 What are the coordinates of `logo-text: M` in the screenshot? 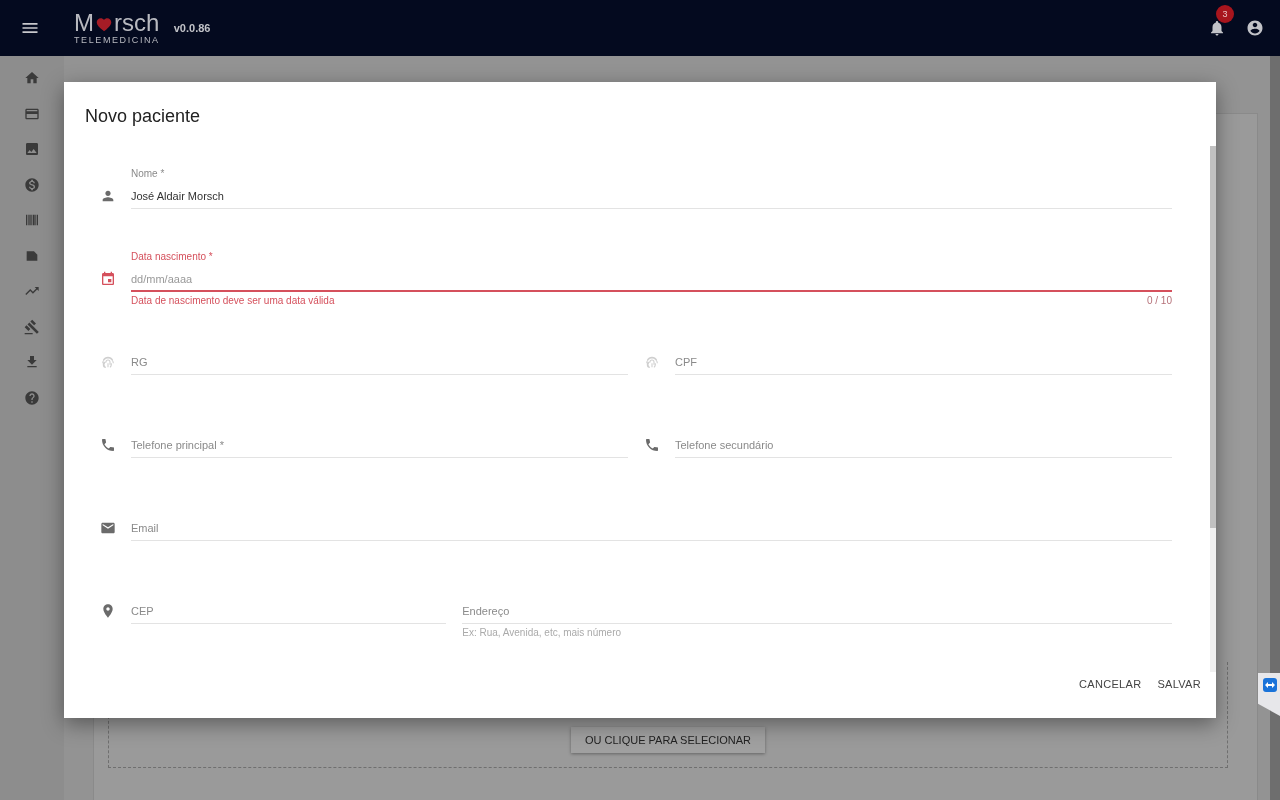 It's located at (84, 22).